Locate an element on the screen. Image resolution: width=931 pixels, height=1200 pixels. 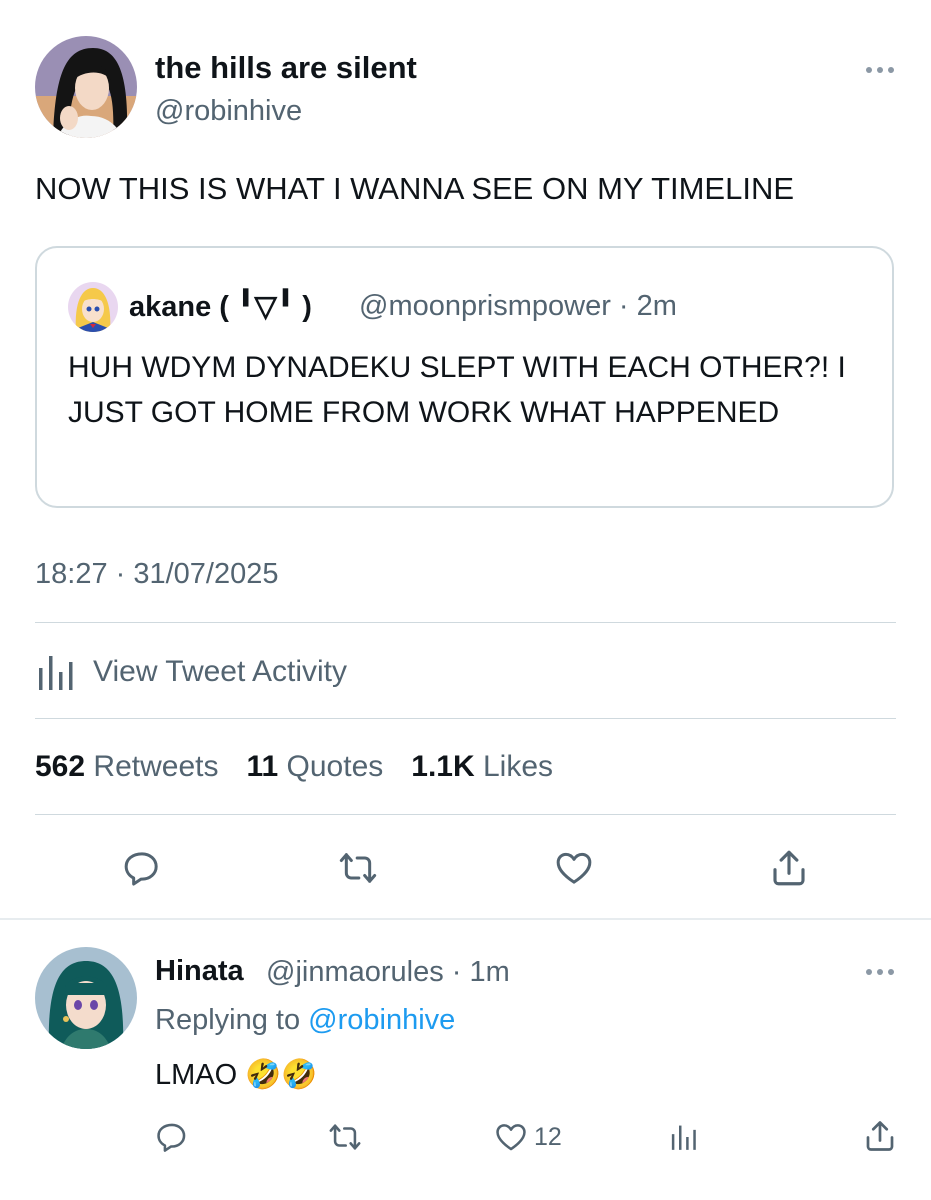
reply-display-name: Hinata is located at coordinates (199, 971).